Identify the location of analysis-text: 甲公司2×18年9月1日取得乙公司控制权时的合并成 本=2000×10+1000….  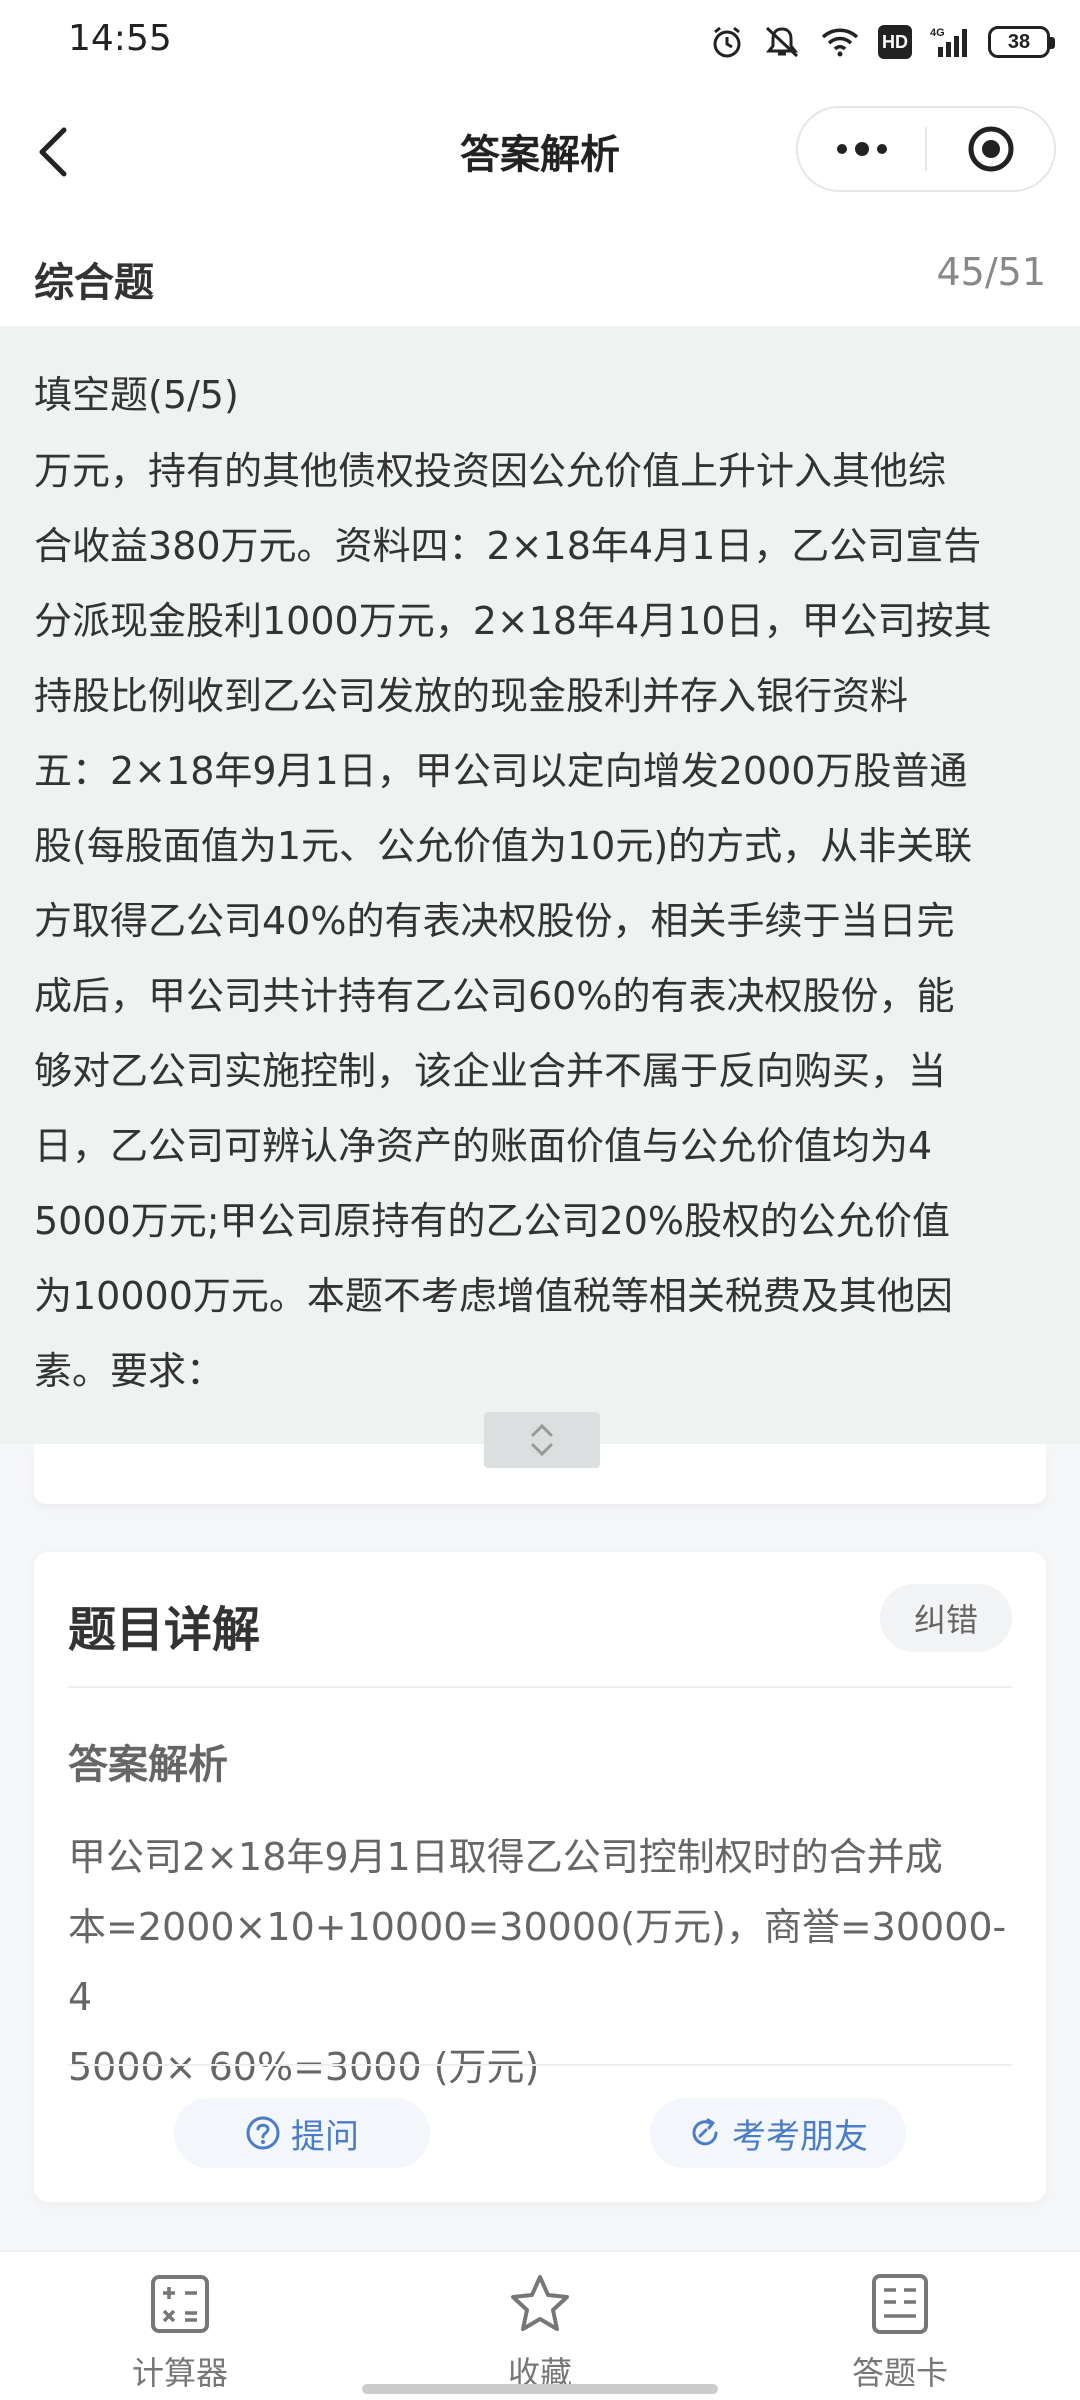
(540, 1962).